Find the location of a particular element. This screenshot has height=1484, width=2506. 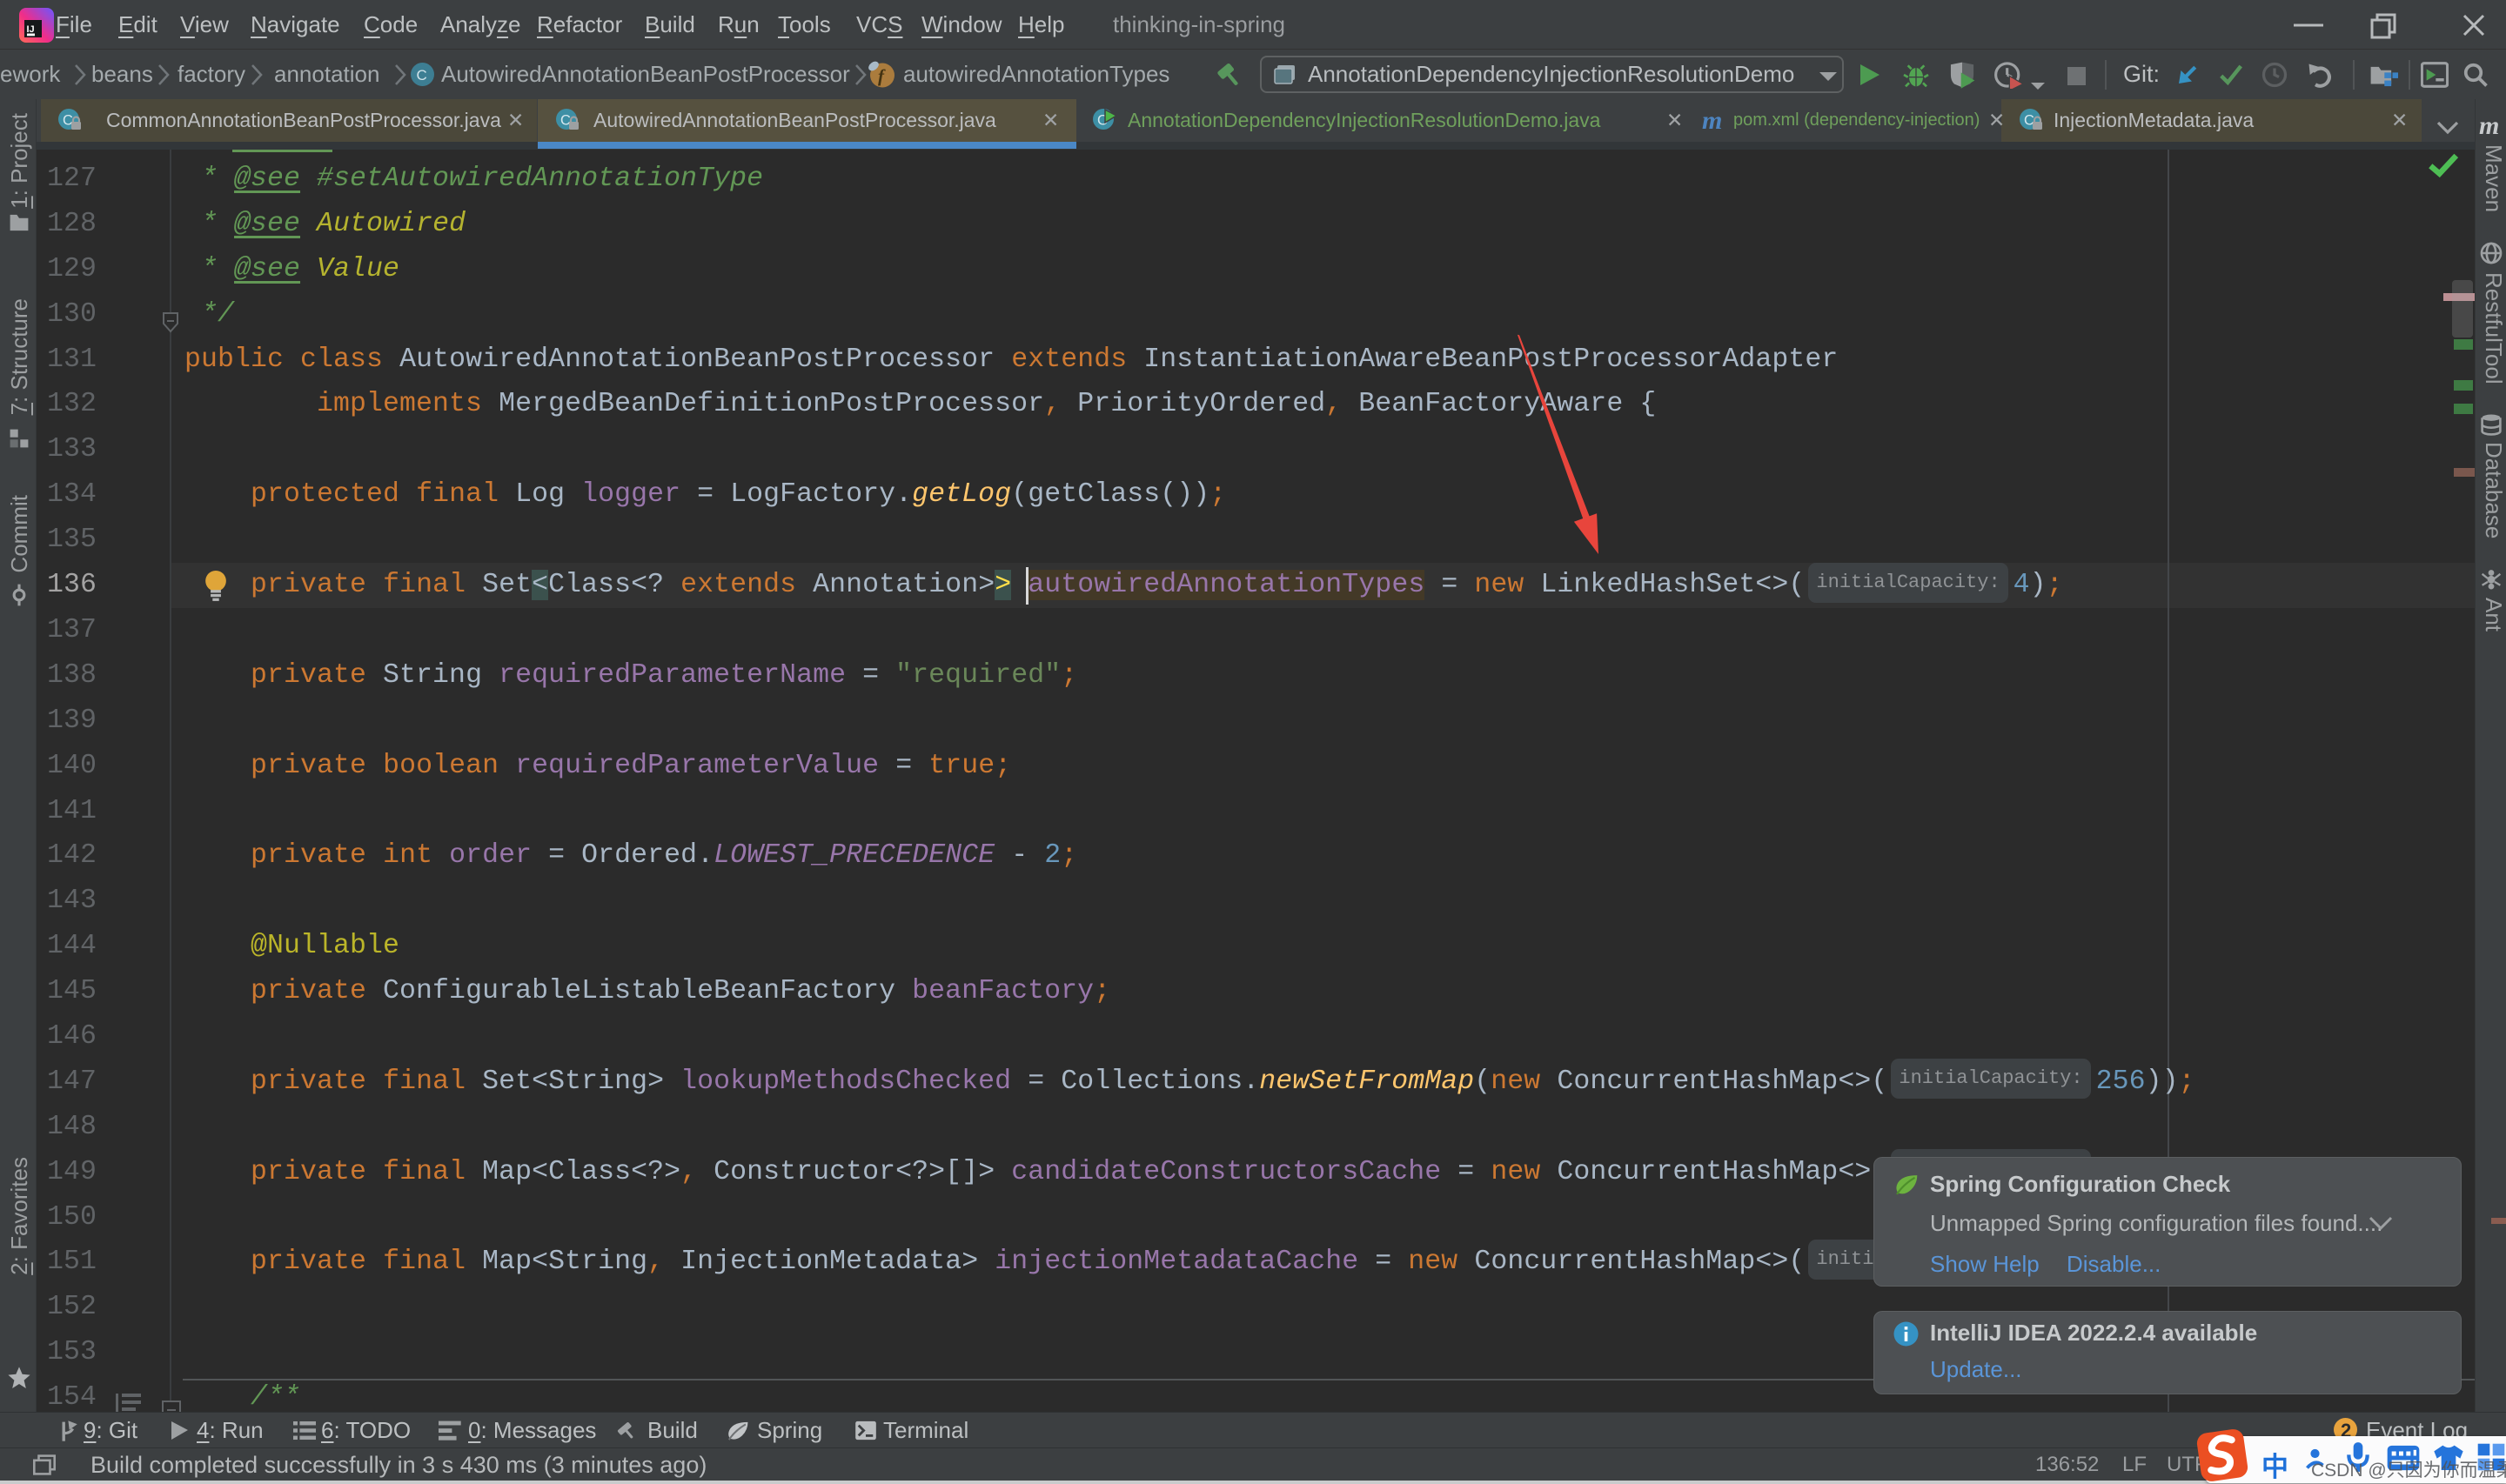

svg-text: C is located at coordinates (422, 75).